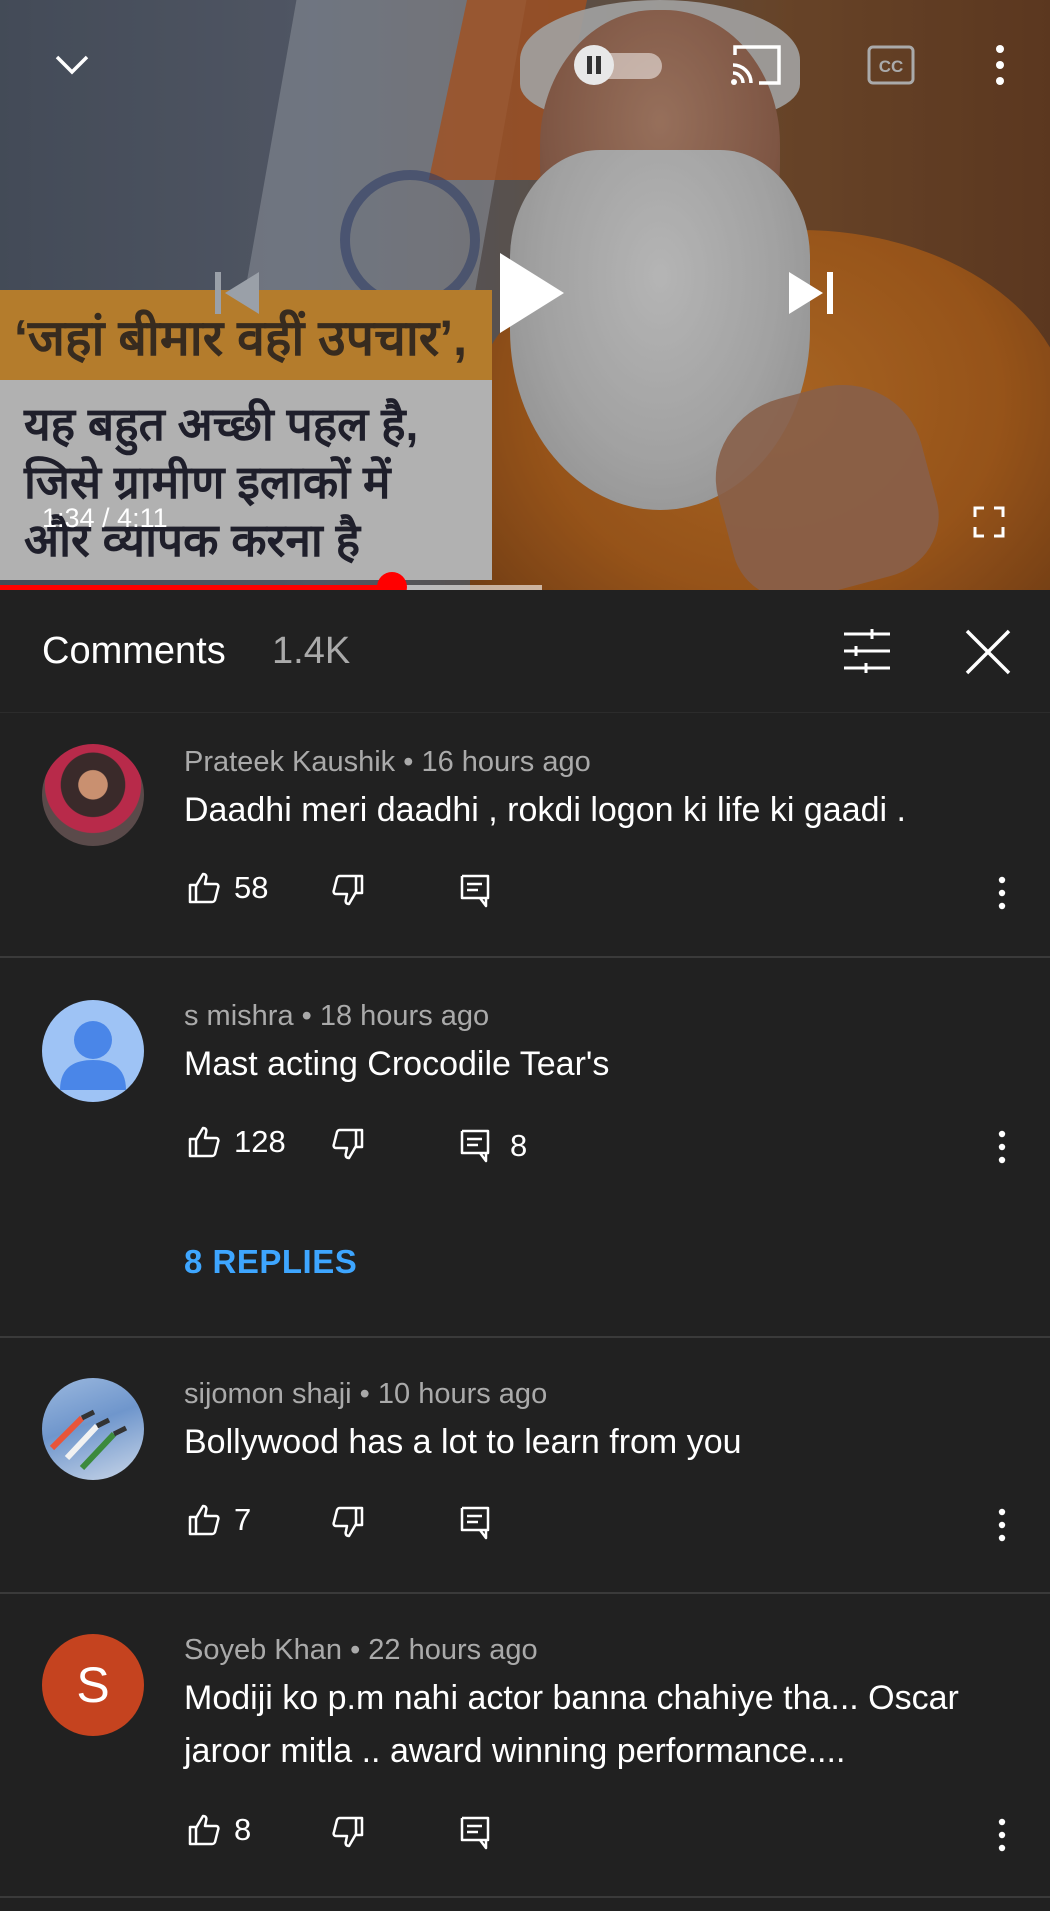  I want to click on autoplay-toggle-knob, so click(594, 65).